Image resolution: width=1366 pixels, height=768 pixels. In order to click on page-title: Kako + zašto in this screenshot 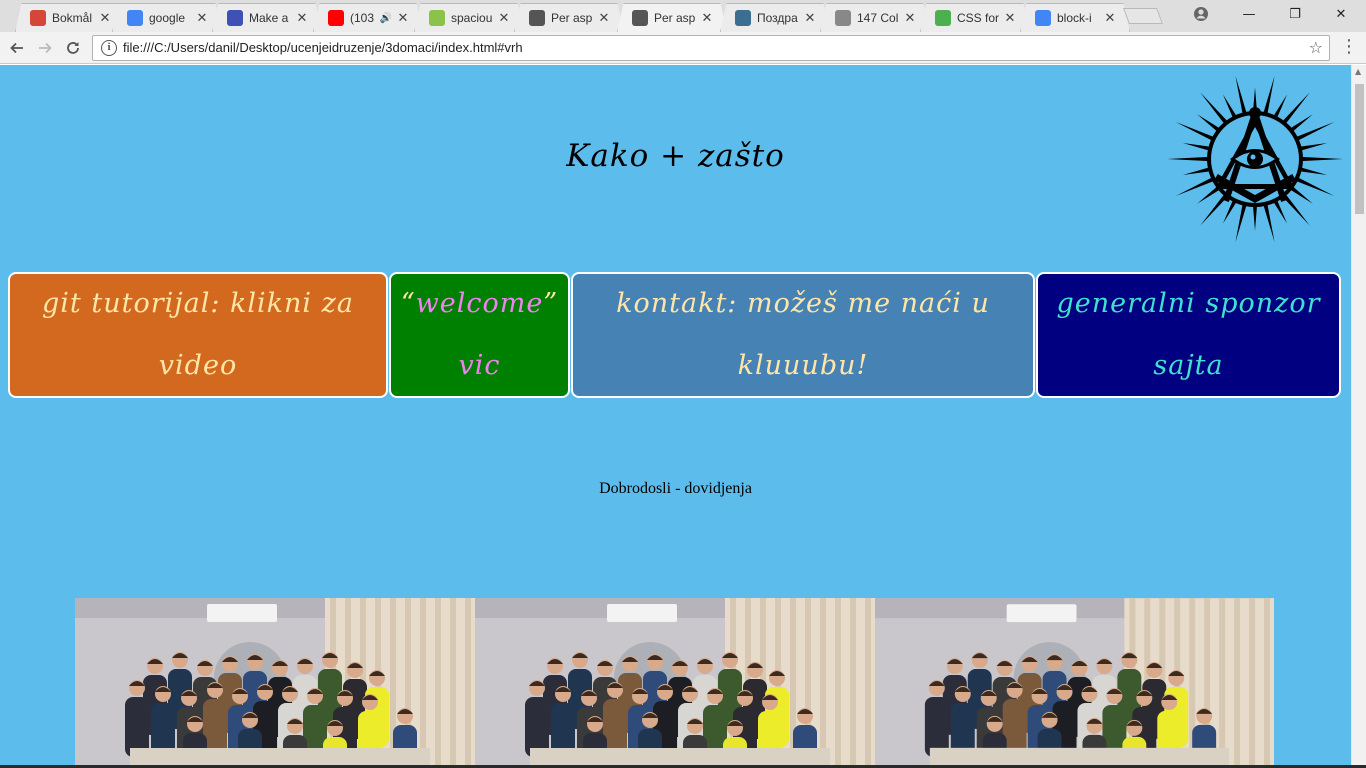, I will do `click(675, 156)`.